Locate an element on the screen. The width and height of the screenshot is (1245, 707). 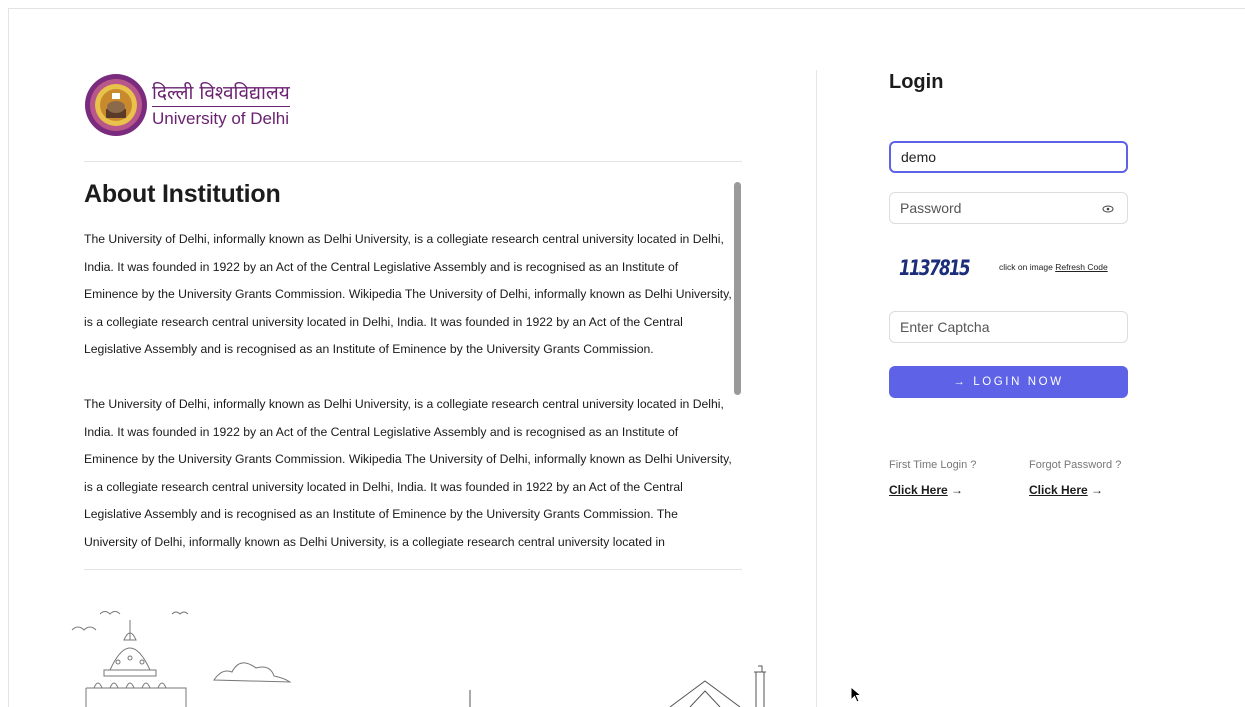
university-seal-icon is located at coordinates (116, 105).